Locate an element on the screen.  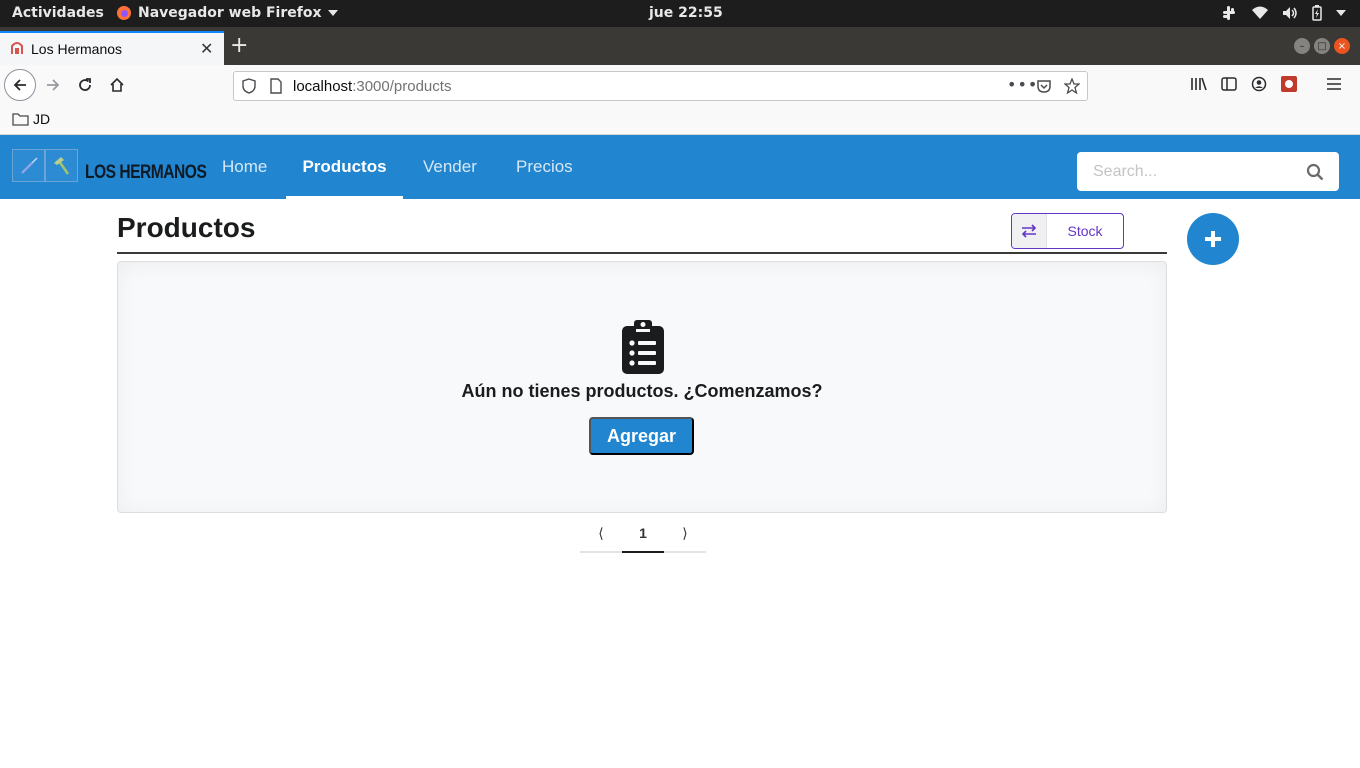
account-icon is located at coordinates (1259, 84).